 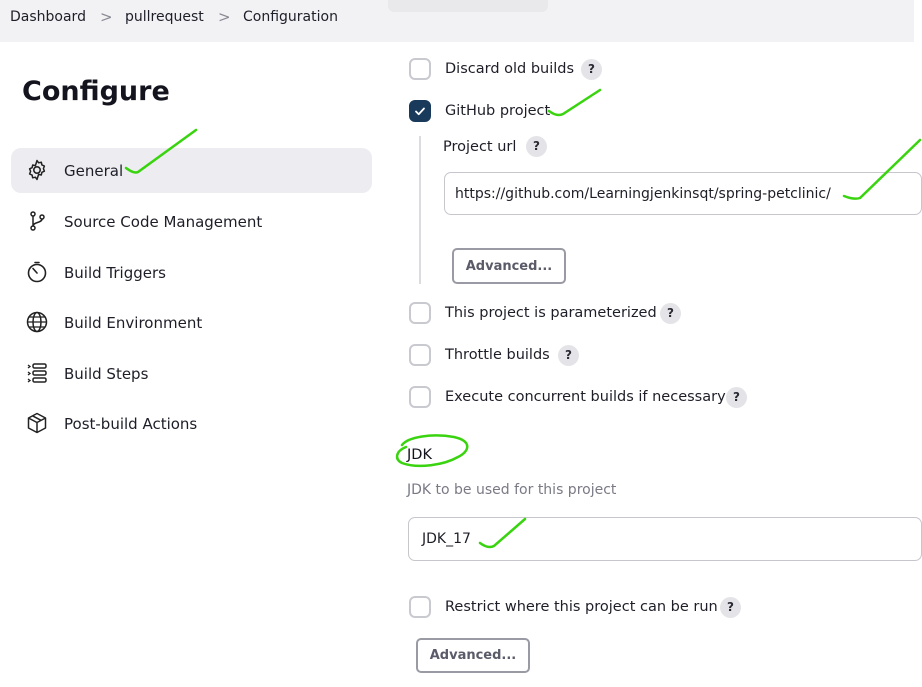 What do you see at coordinates (420, 313) in the screenshot?
I see `parameterized-checkbox` at bounding box center [420, 313].